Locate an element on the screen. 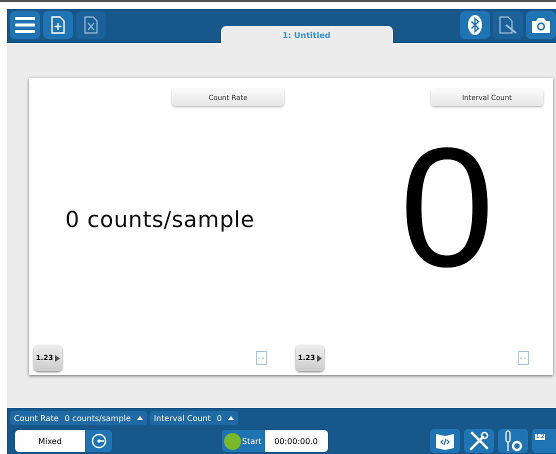 This screenshot has height=454, width=556. spreadsheet-file-icon is located at coordinates (91, 25).